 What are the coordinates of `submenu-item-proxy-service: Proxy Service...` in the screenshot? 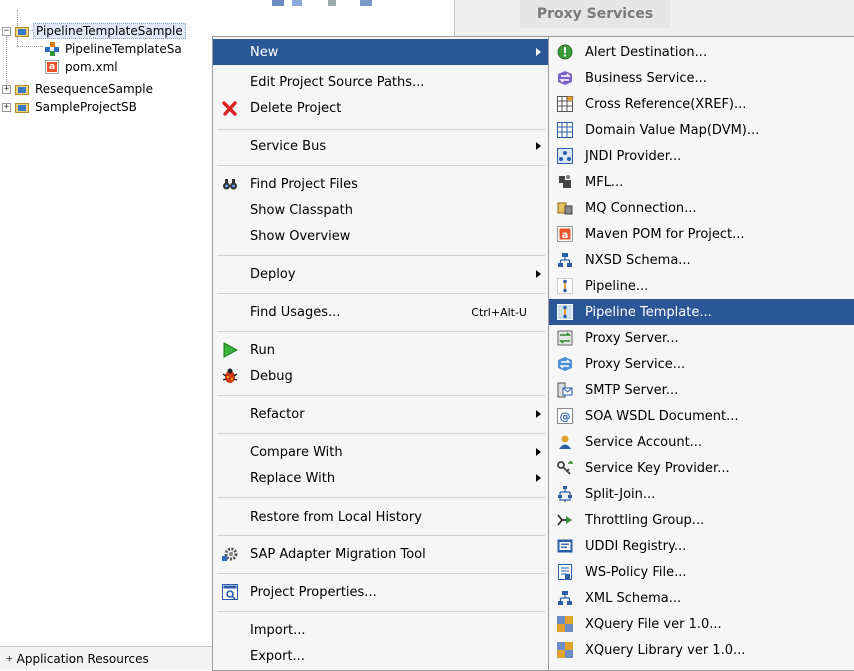 It's located at (701, 364).